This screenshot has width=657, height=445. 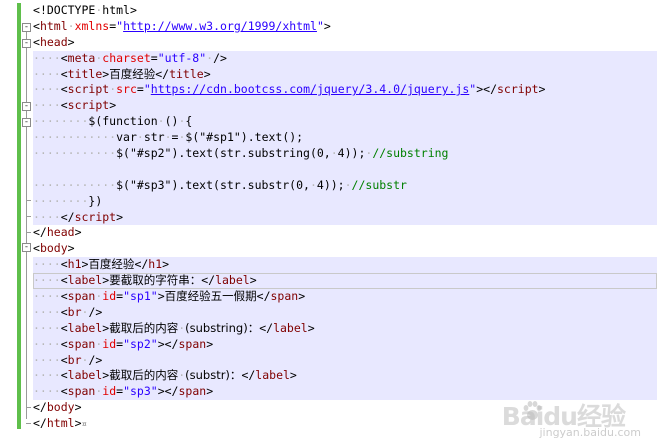 What do you see at coordinates (109, 391) in the screenshot?
I see `code-token-attr: id` at bounding box center [109, 391].